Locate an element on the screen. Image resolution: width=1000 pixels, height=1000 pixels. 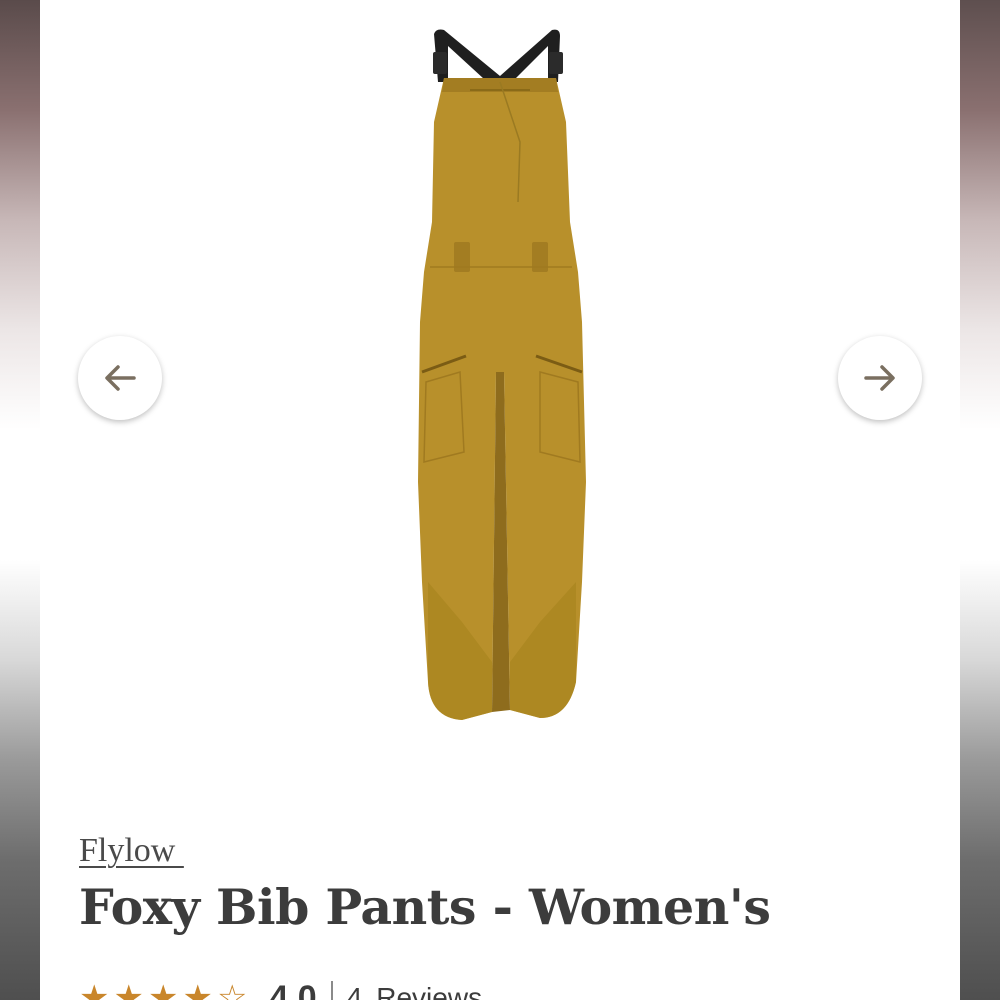
next-image-button is located at coordinates (880, 378).